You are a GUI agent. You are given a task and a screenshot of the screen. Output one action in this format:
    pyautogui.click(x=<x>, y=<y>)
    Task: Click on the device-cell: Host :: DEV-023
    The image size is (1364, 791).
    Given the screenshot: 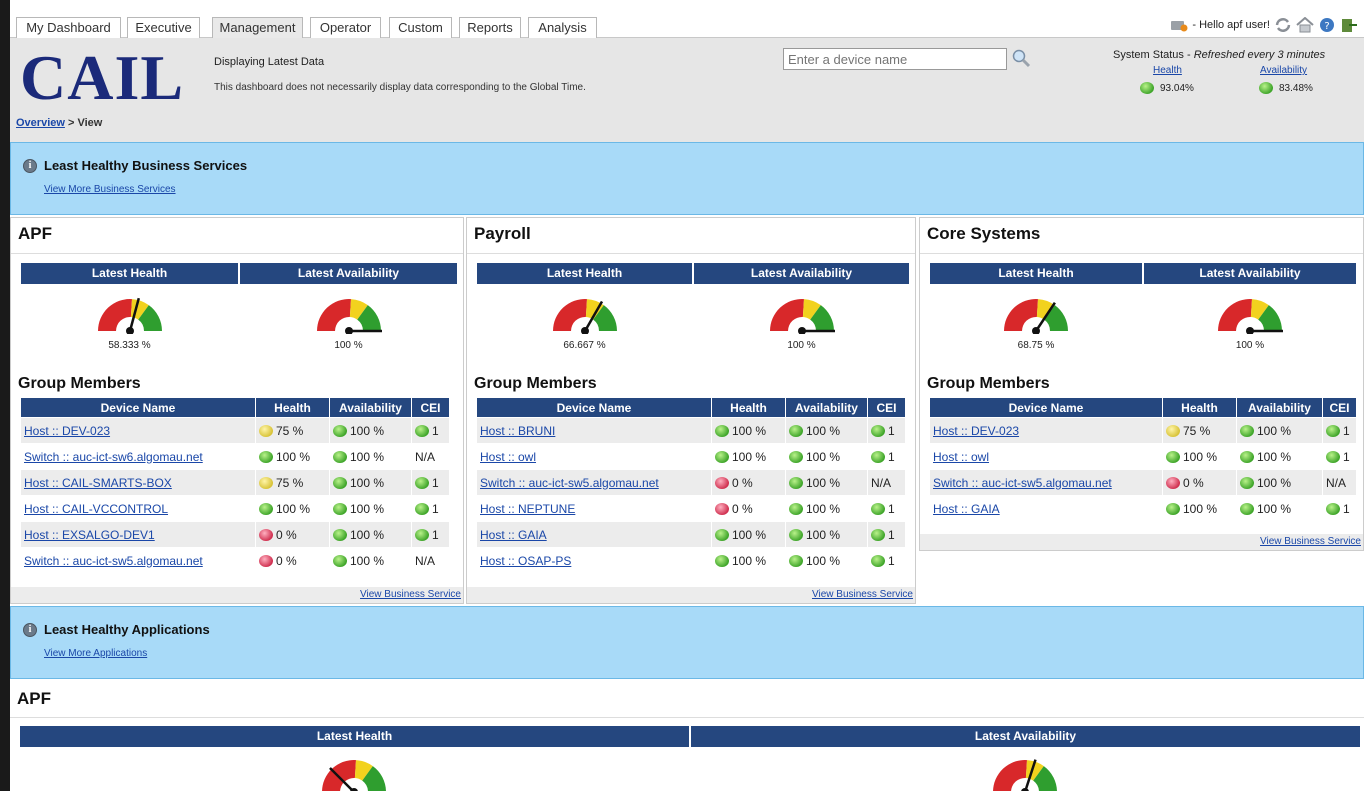 What is the action you would take?
    pyautogui.click(x=138, y=430)
    